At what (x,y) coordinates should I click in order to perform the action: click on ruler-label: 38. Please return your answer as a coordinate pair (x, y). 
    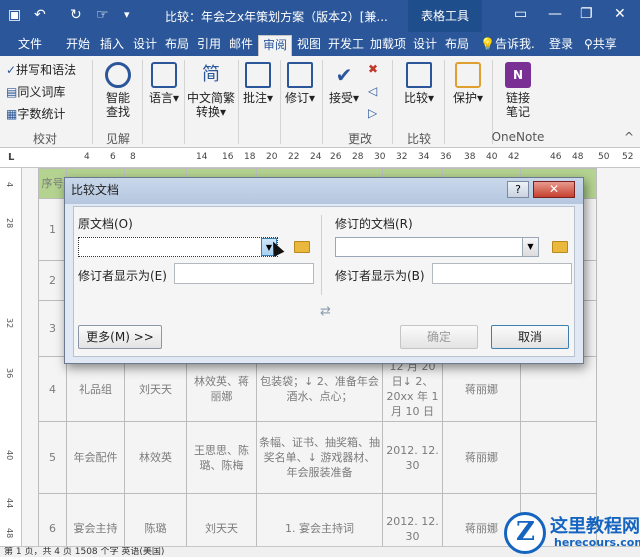
    Looking at the image, I should click on (470, 157).